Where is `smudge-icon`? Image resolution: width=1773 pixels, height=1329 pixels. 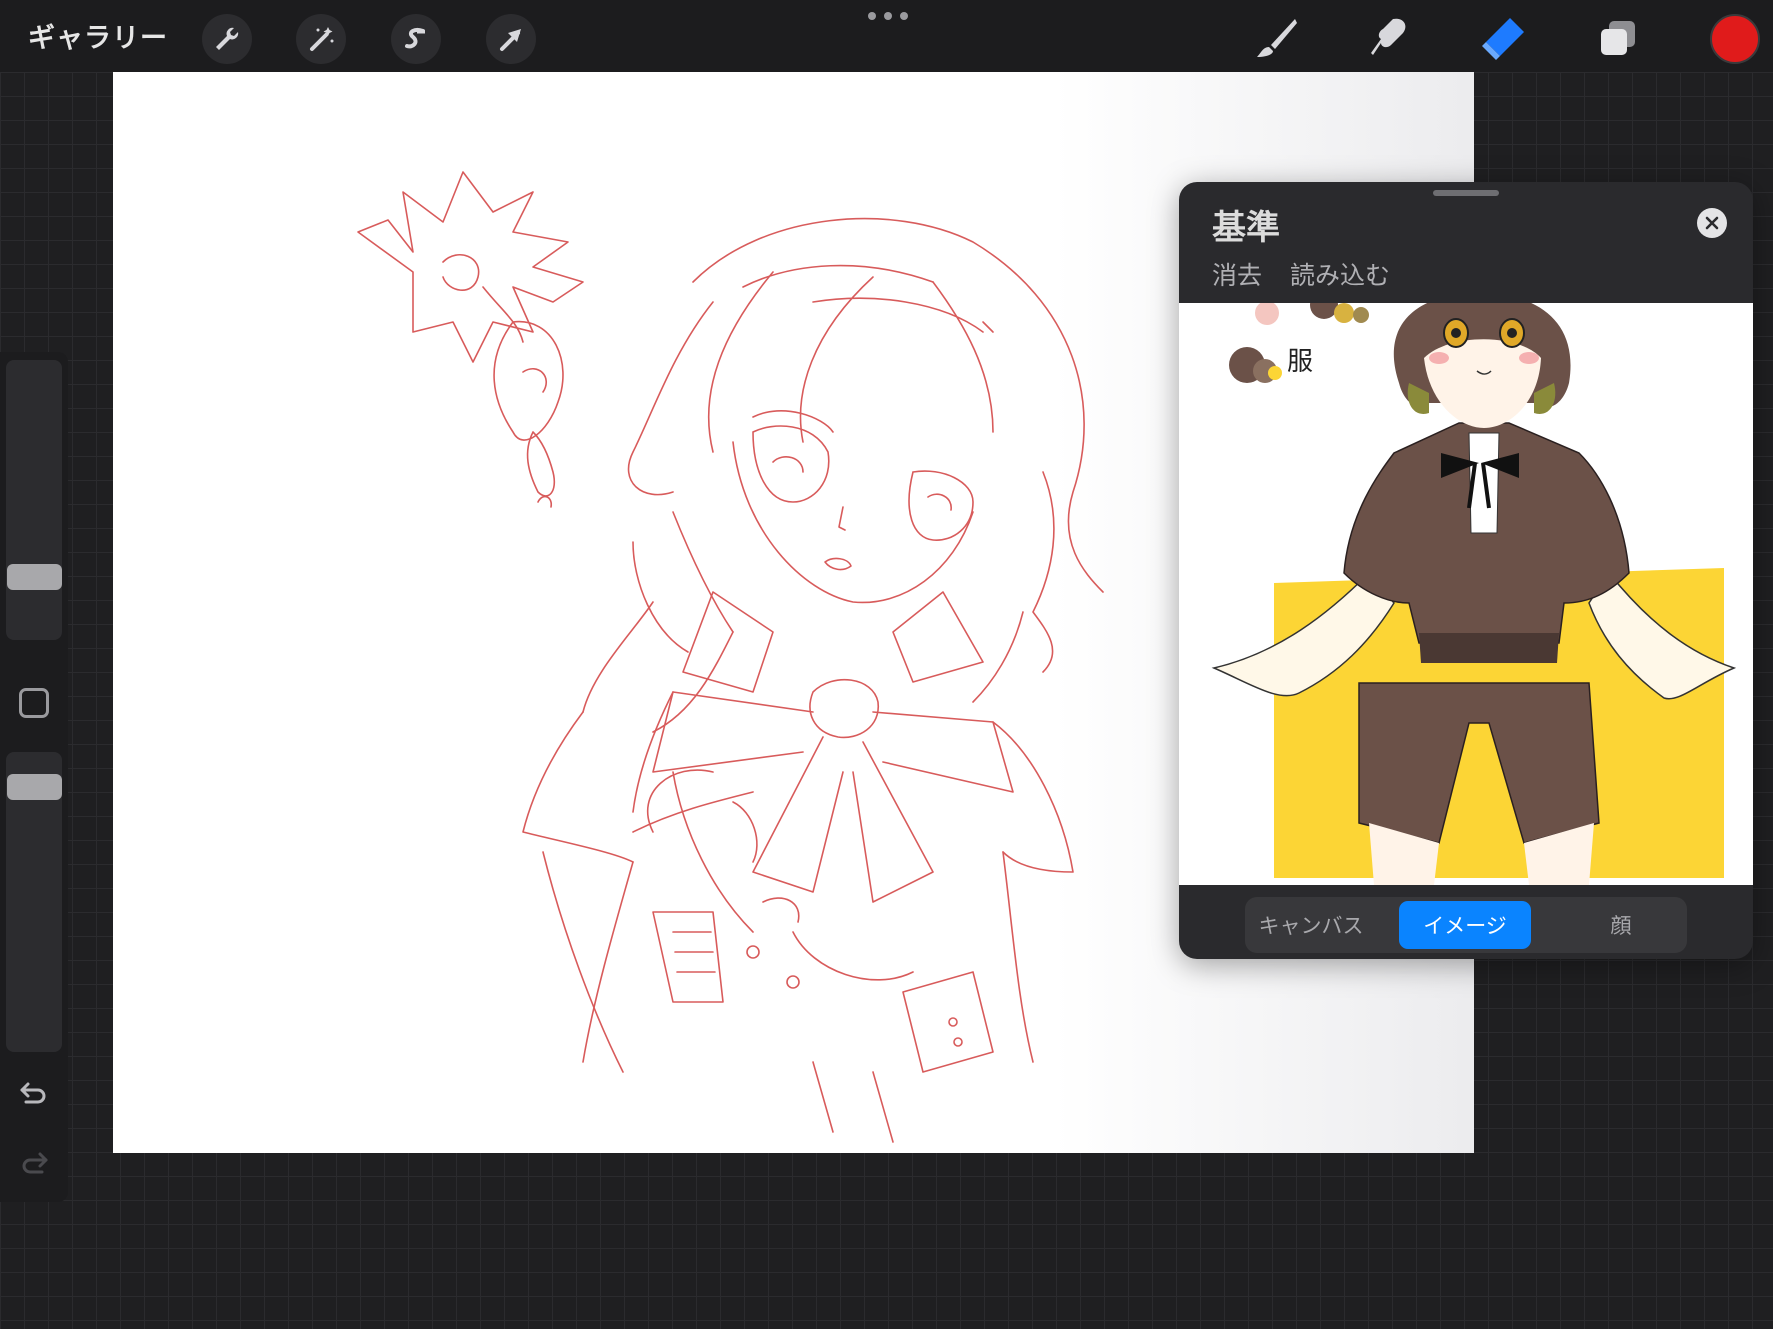 smudge-icon is located at coordinates (1388, 37).